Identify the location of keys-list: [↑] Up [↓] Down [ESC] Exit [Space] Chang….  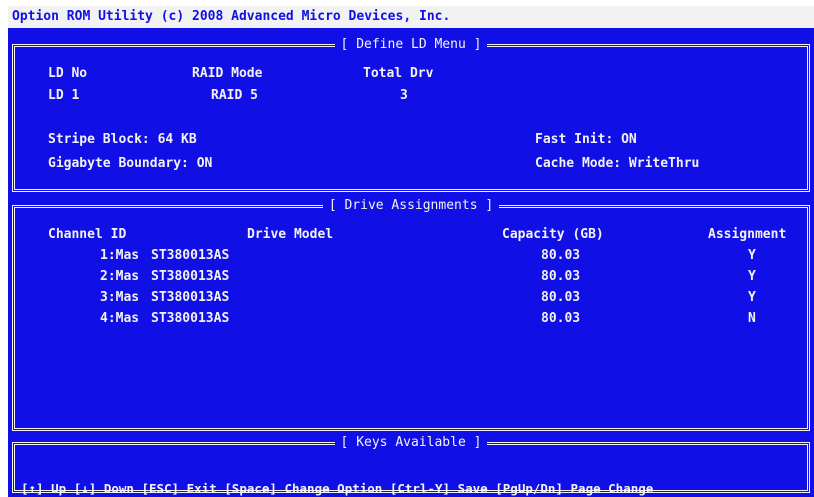
(337, 481).